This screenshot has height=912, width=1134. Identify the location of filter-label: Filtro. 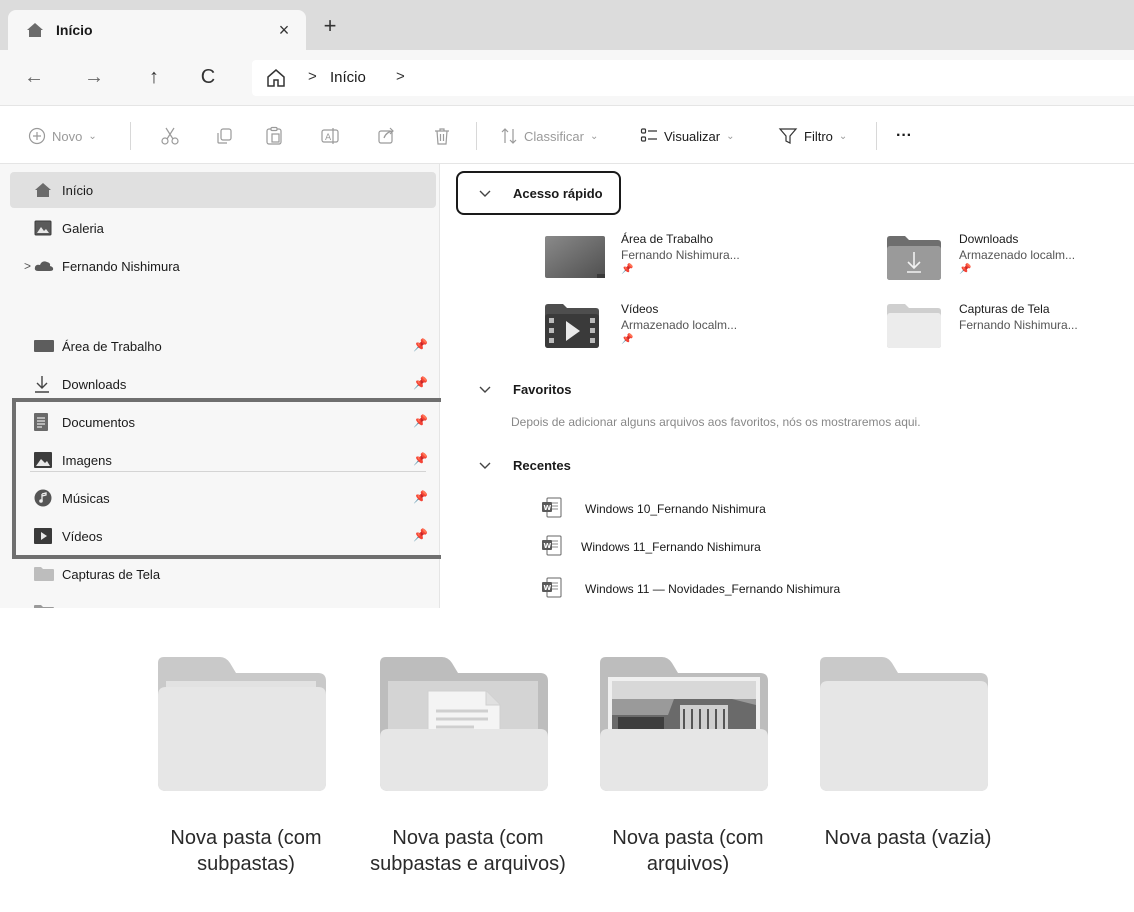
(818, 136).